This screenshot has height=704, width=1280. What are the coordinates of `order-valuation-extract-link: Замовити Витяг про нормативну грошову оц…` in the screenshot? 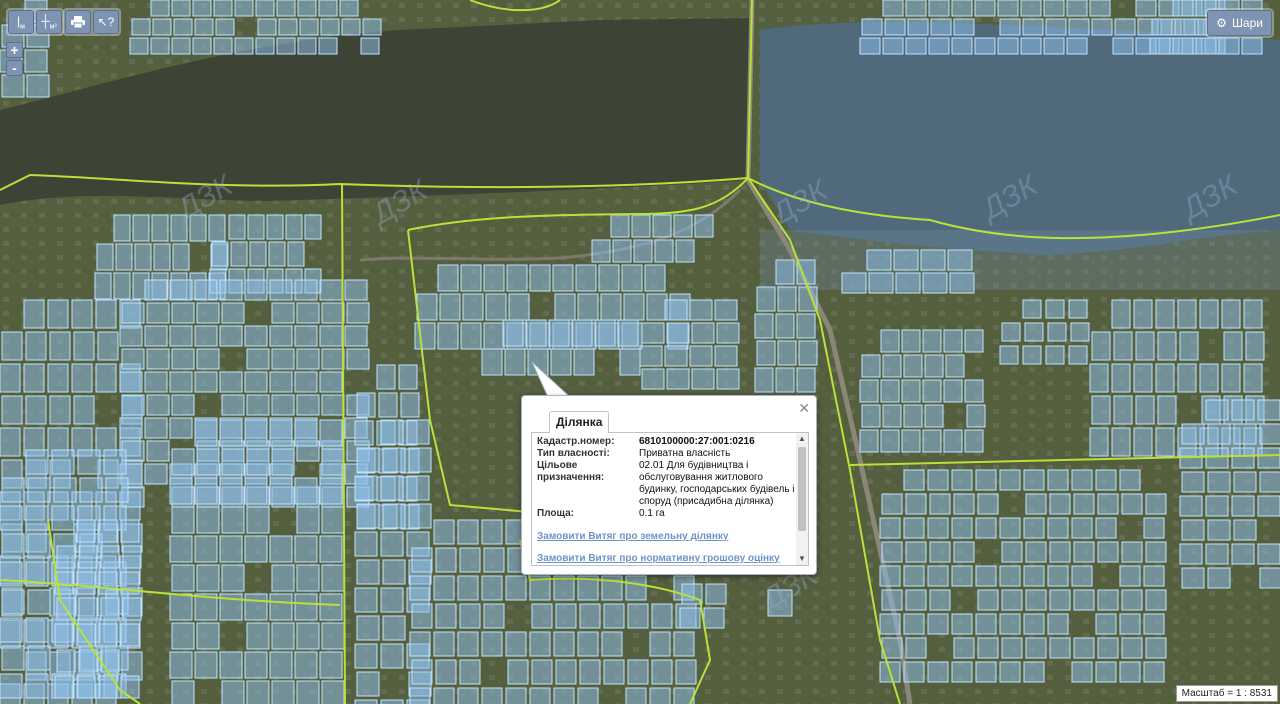 It's located at (666, 558).